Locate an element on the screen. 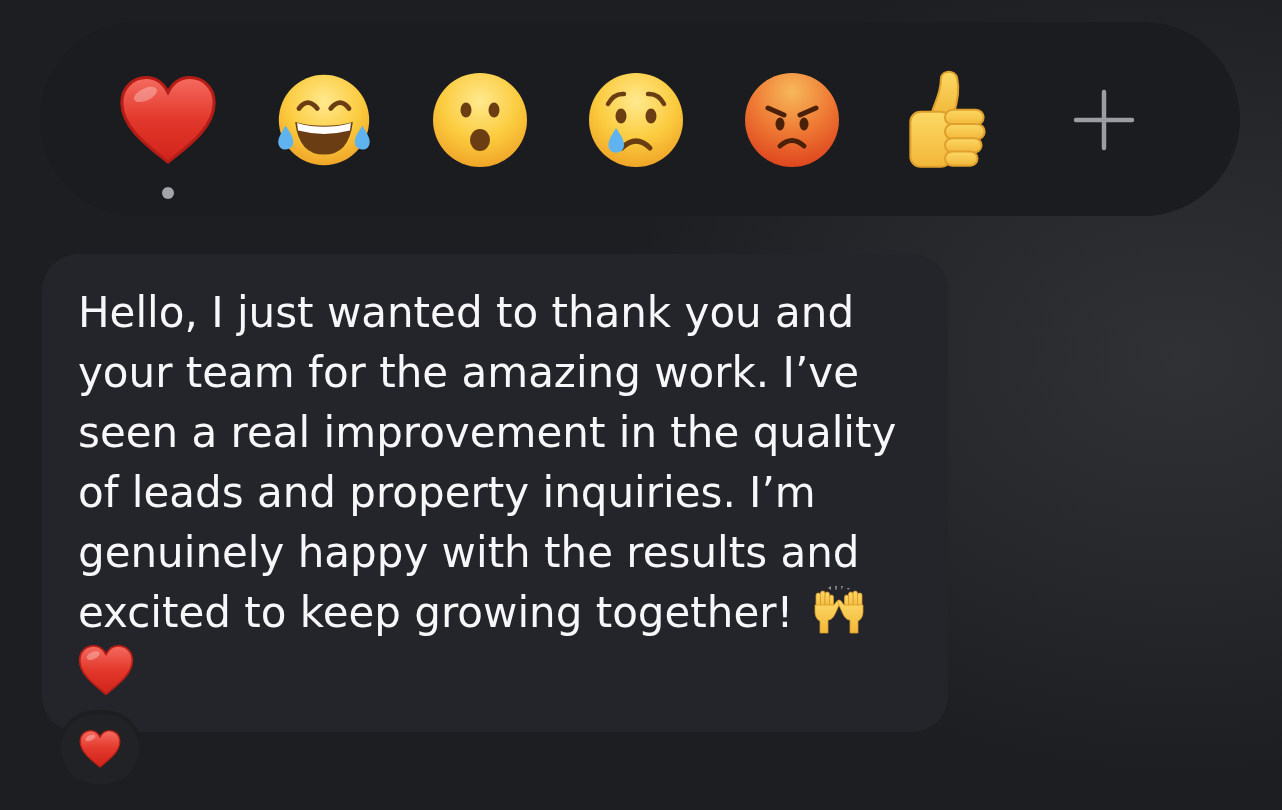 The image size is (1282, 810). surprised-face-icon is located at coordinates (480, 120).